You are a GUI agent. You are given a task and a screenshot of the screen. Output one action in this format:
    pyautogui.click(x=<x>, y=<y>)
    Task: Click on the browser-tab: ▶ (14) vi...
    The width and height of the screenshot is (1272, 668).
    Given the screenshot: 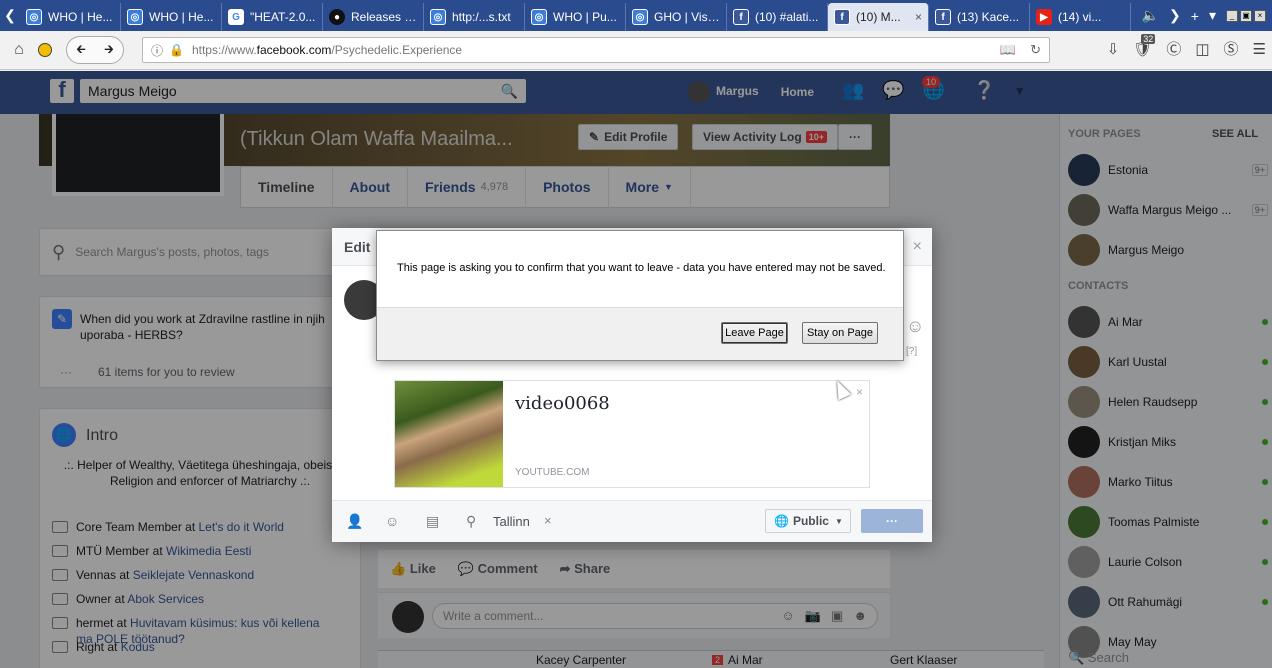 What is the action you would take?
    pyautogui.click(x=1080, y=17)
    